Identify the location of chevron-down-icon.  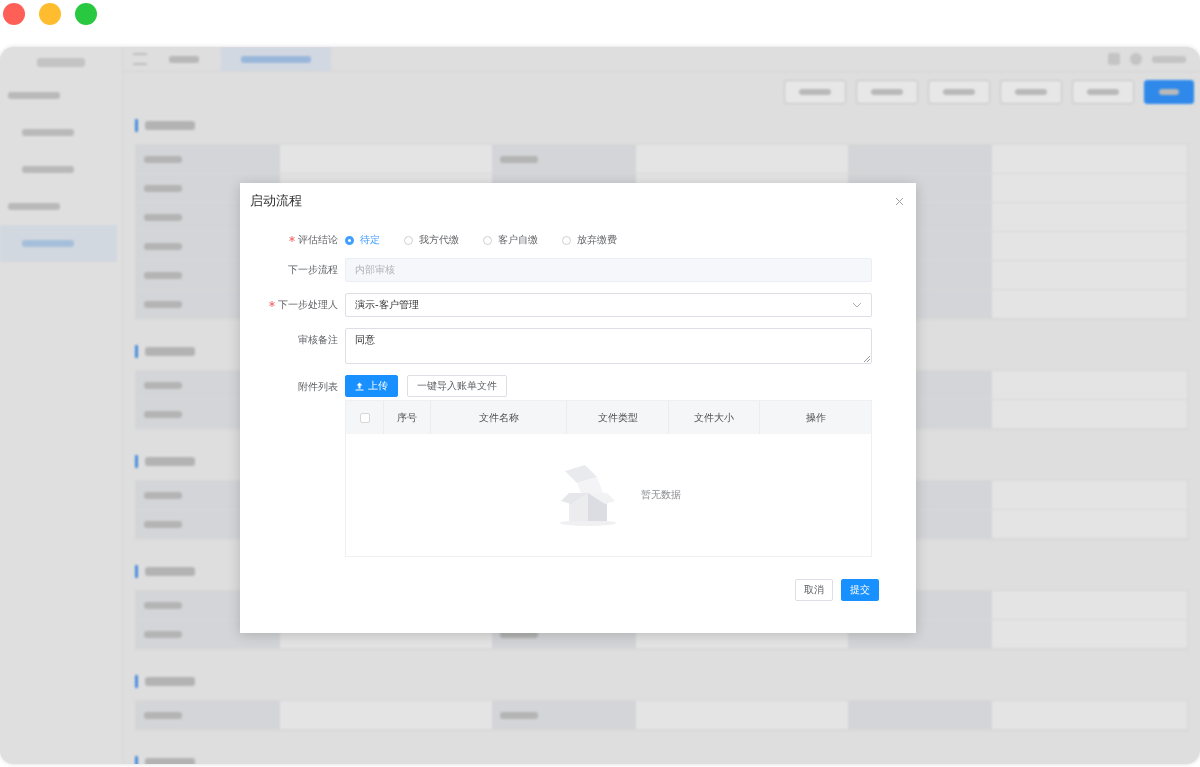
(857, 305).